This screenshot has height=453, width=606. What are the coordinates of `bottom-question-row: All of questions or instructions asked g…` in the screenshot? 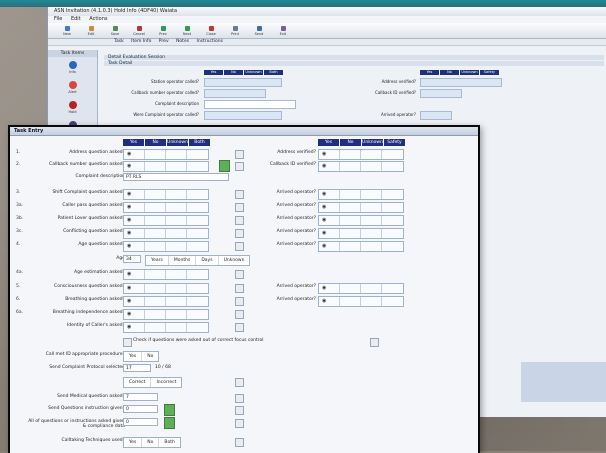 It's located at (243, 425).